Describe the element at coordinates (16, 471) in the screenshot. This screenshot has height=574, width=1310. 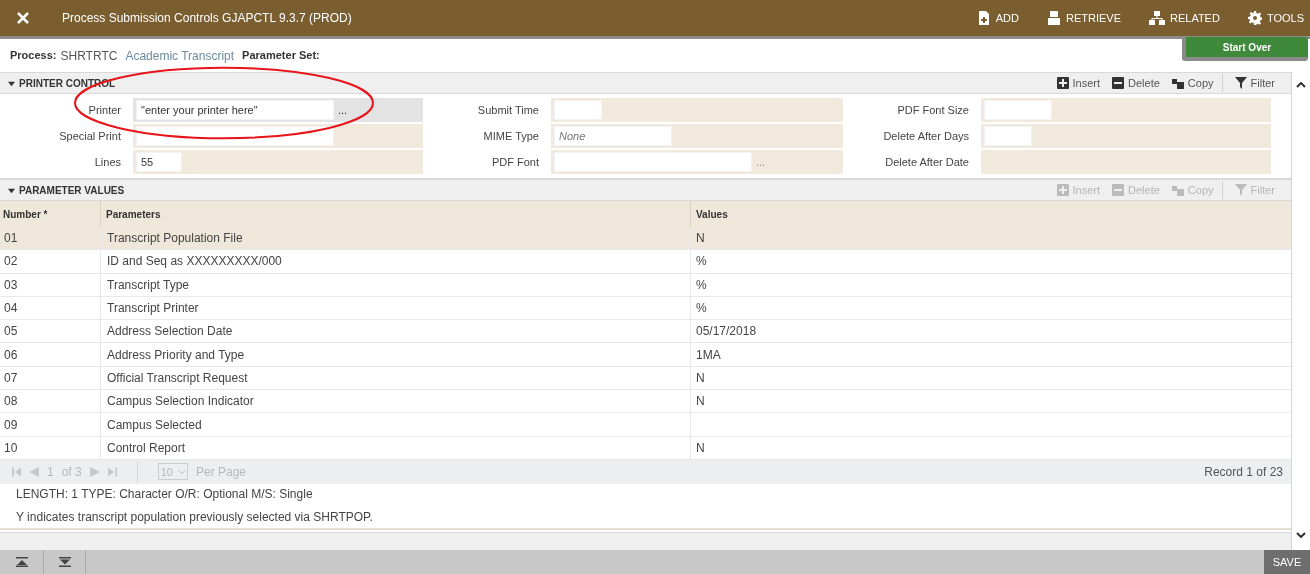
I see `first-page-icon` at that location.